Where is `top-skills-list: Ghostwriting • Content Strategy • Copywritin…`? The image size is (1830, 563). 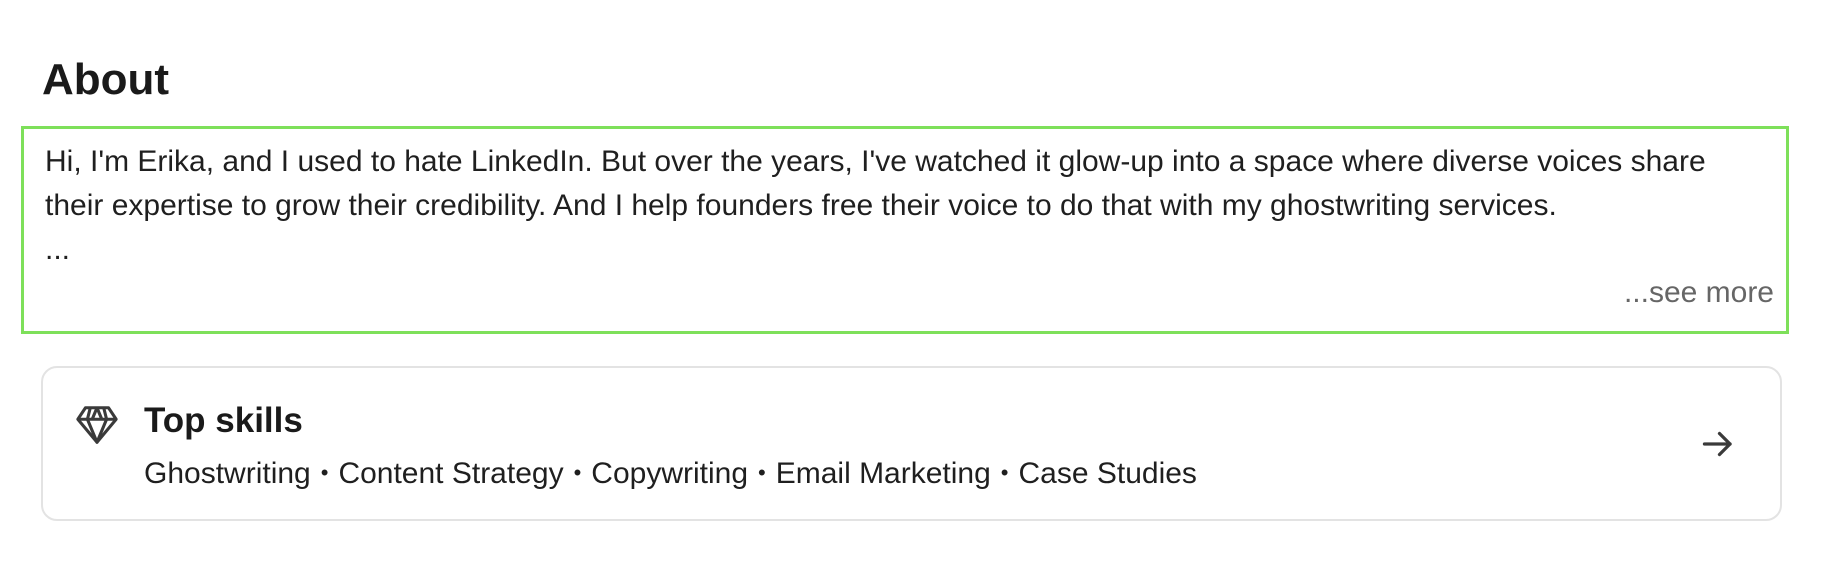 top-skills-list: Ghostwriting • Content Strategy • Copywritin… is located at coordinates (670, 473).